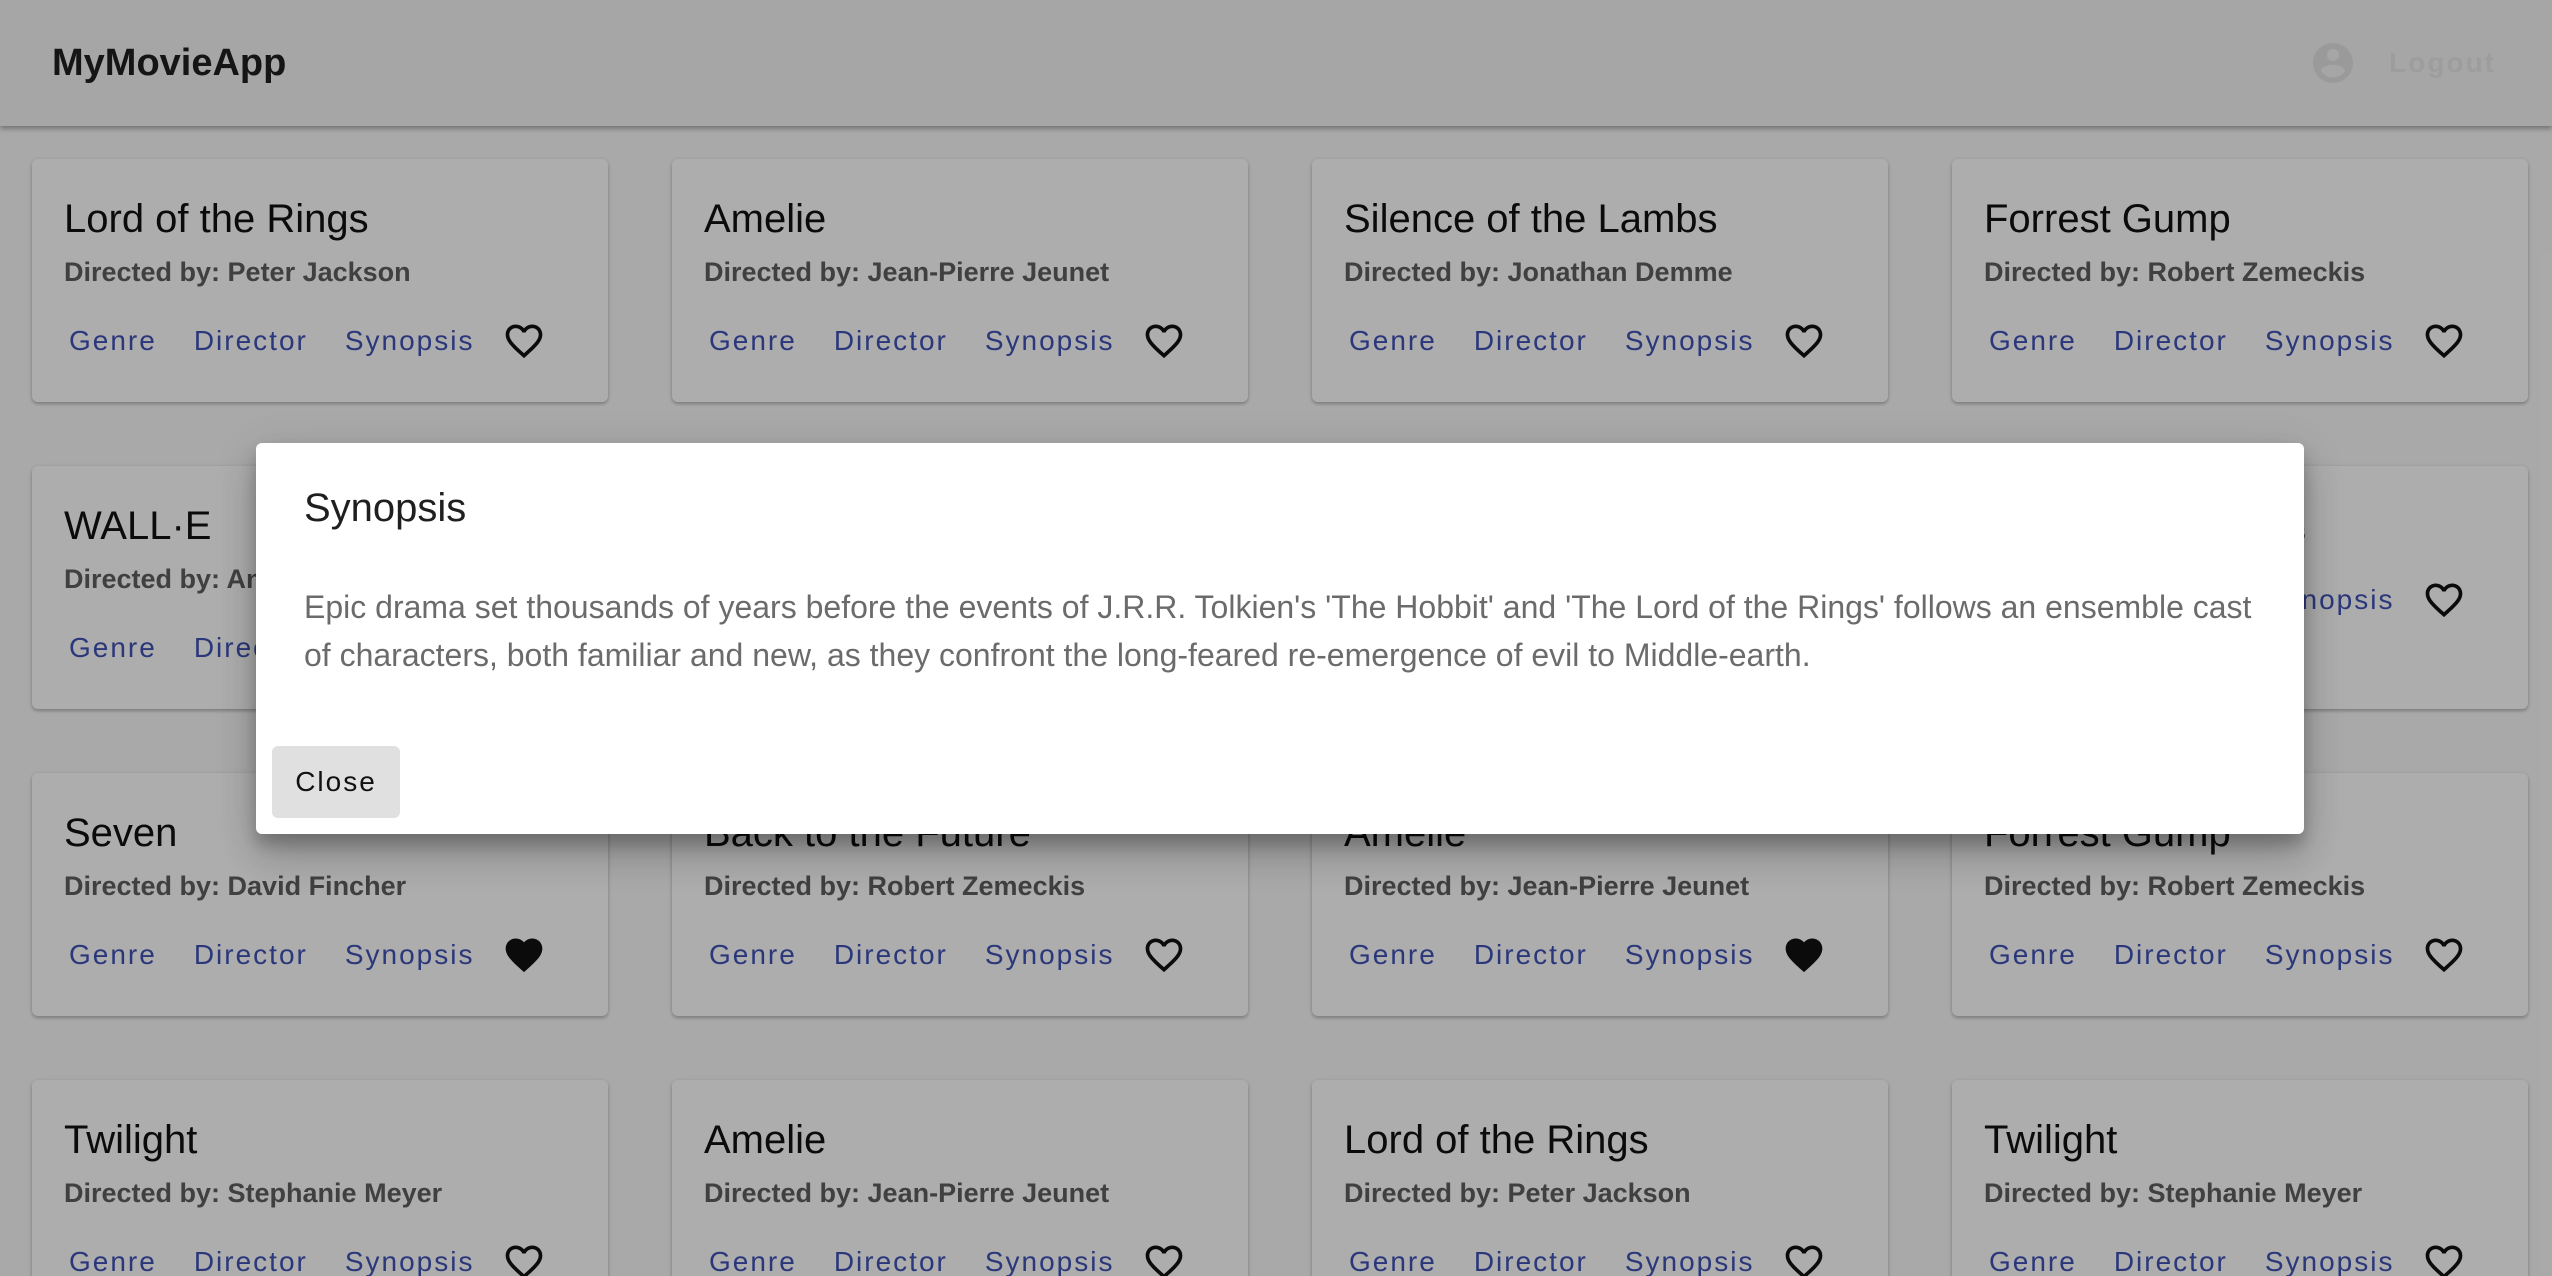 This screenshot has width=2552, height=1276. I want to click on dialog-title: Synopsis, so click(385, 508).